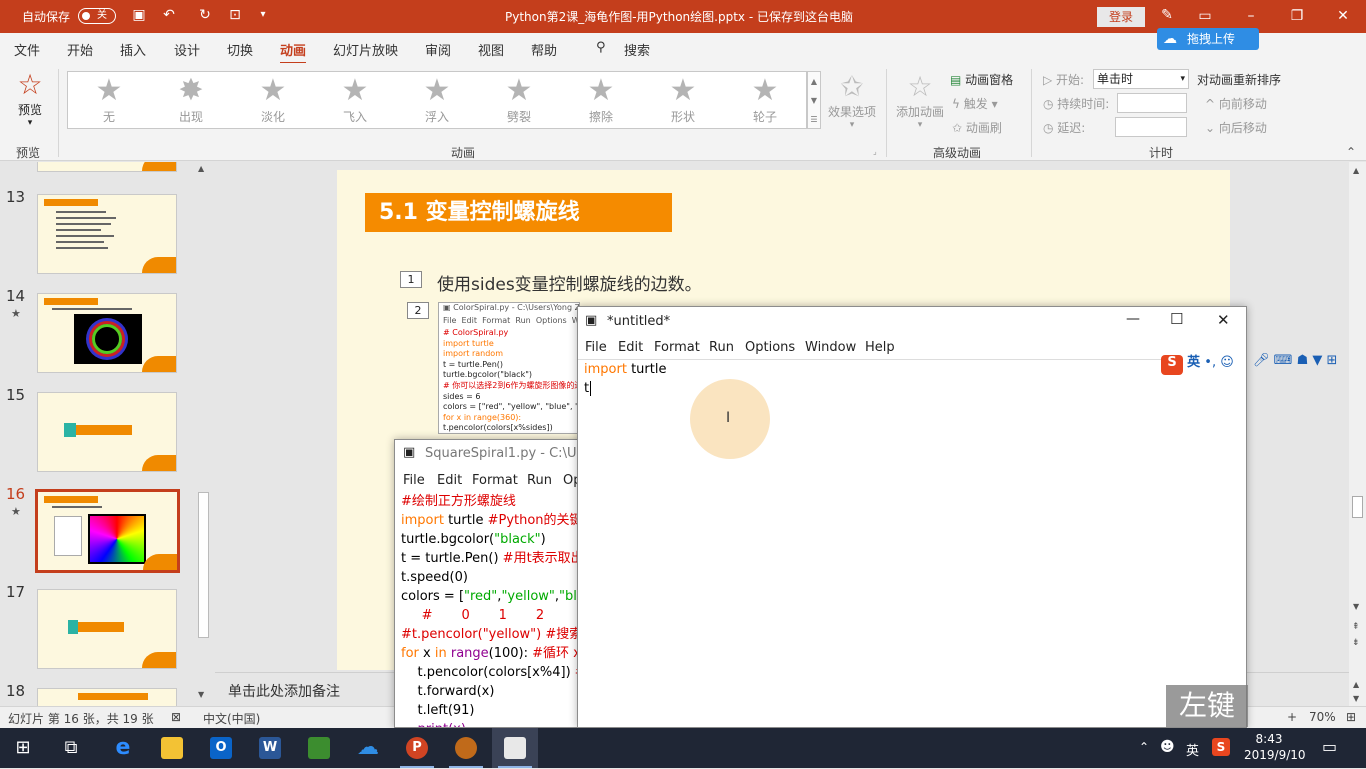  Describe the element at coordinates (293, 52) in the screenshot. I see `tab-animations: 动画` at that location.